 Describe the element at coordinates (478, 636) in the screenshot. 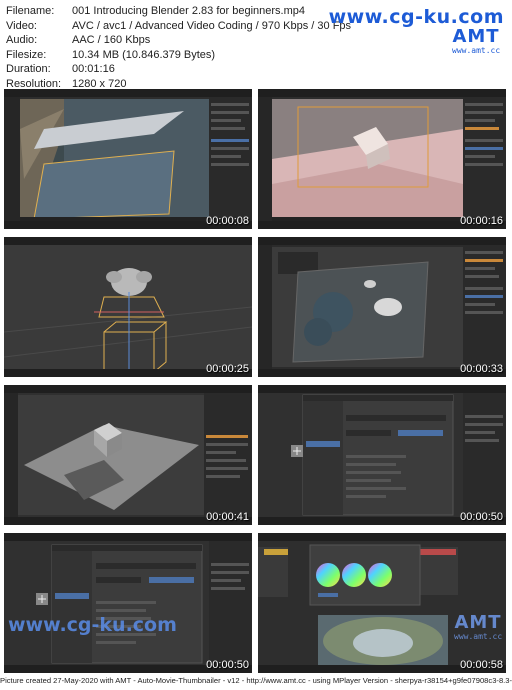

I see `amt-logo-url-bottom: www.amt.cc` at that location.